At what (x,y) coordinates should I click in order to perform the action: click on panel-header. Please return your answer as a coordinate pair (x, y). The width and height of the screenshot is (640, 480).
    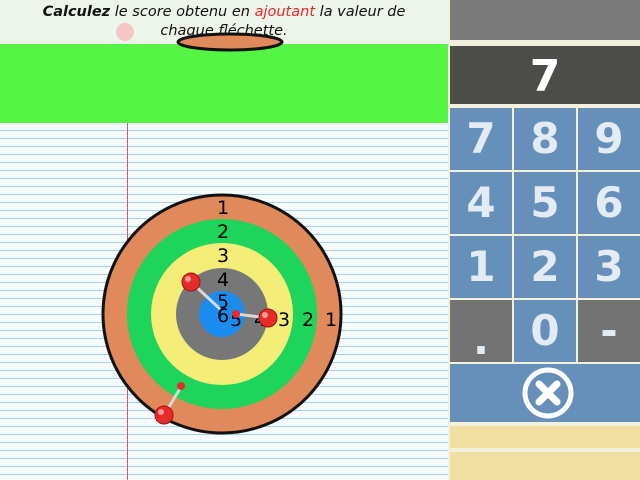
    Looking at the image, I should click on (545, 20).